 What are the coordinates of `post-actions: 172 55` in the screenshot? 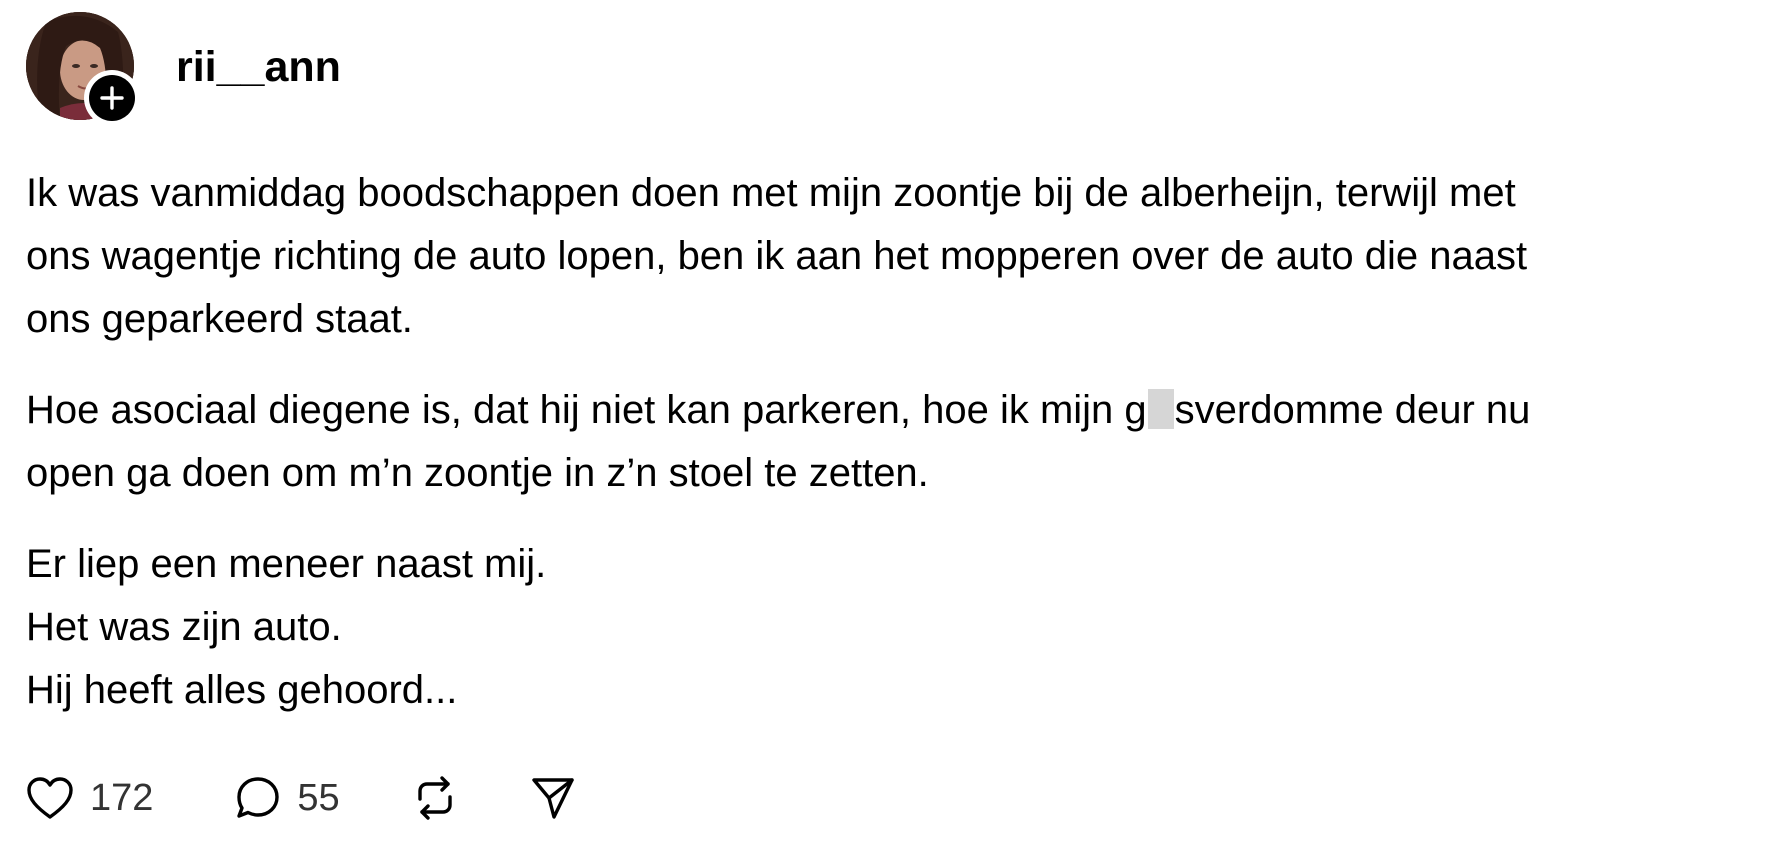 It's located at (301, 798).